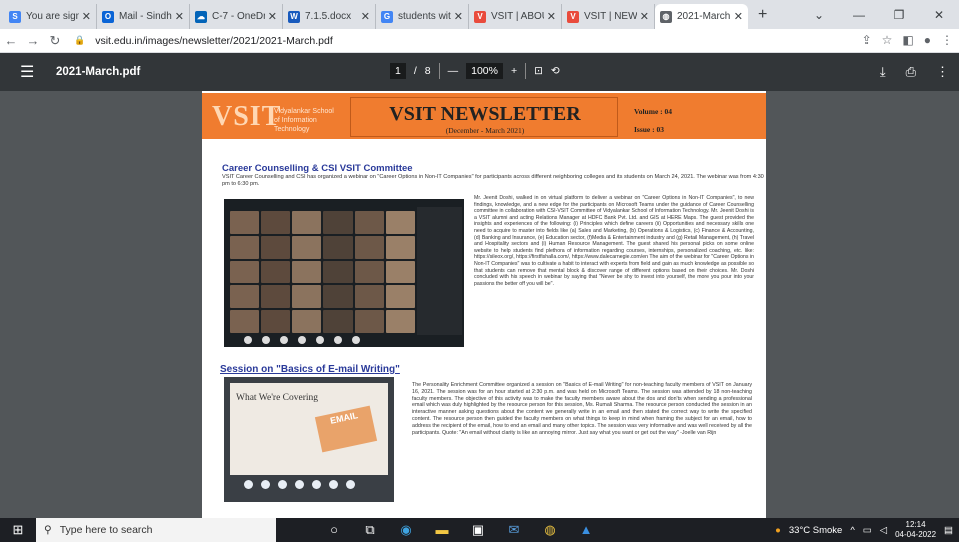 This screenshot has width=959, height=542. I want to click on network-icon: ▭, so click(867, 530).